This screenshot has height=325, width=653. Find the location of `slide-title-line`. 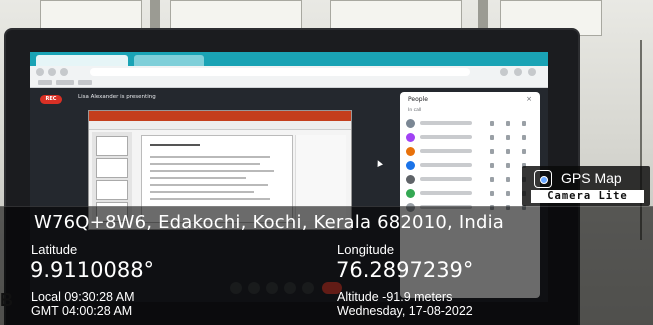

slide-title-line is located at coordinates (175, 145).